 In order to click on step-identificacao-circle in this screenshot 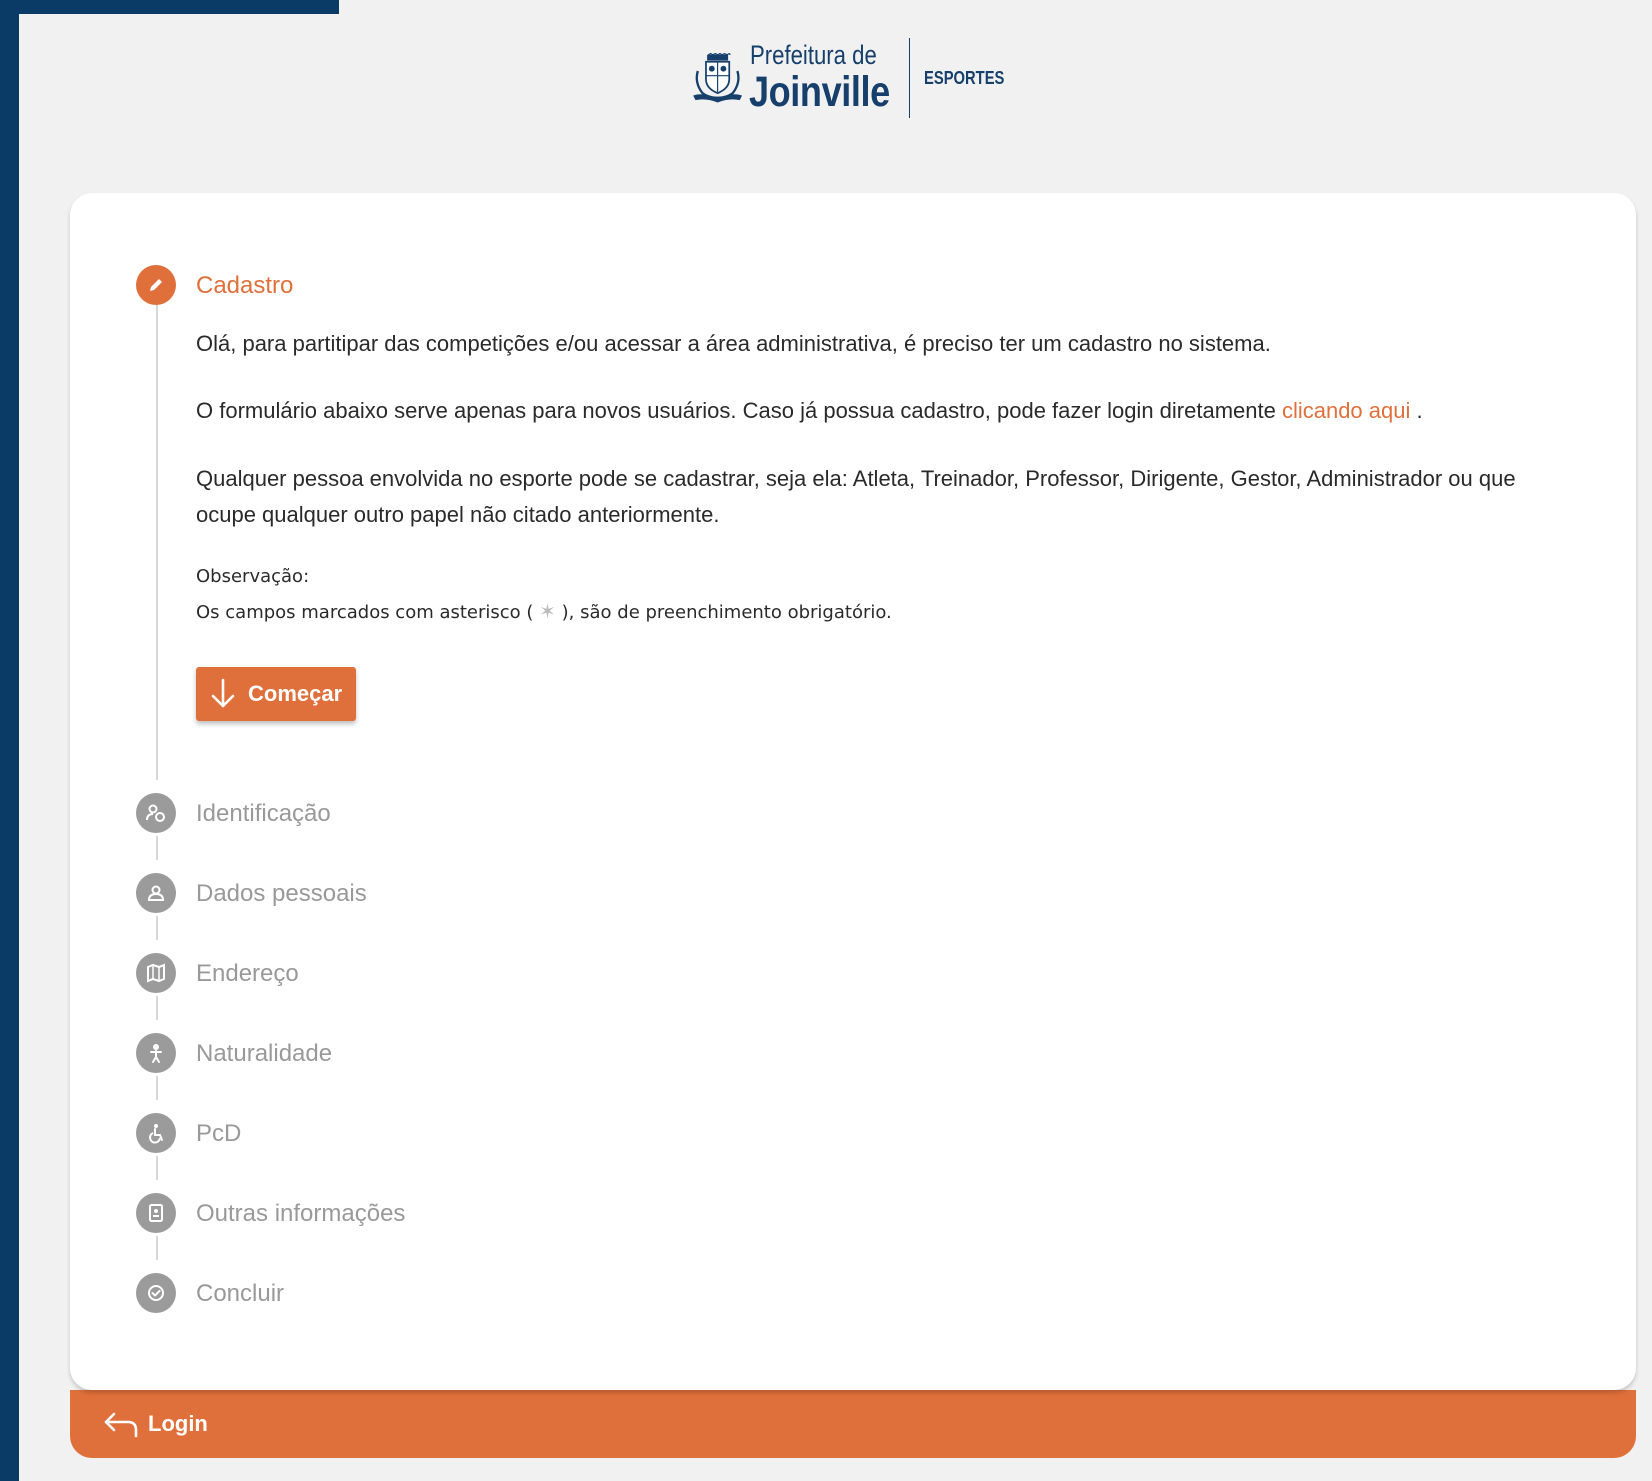, I will do `click(156, 813)`.